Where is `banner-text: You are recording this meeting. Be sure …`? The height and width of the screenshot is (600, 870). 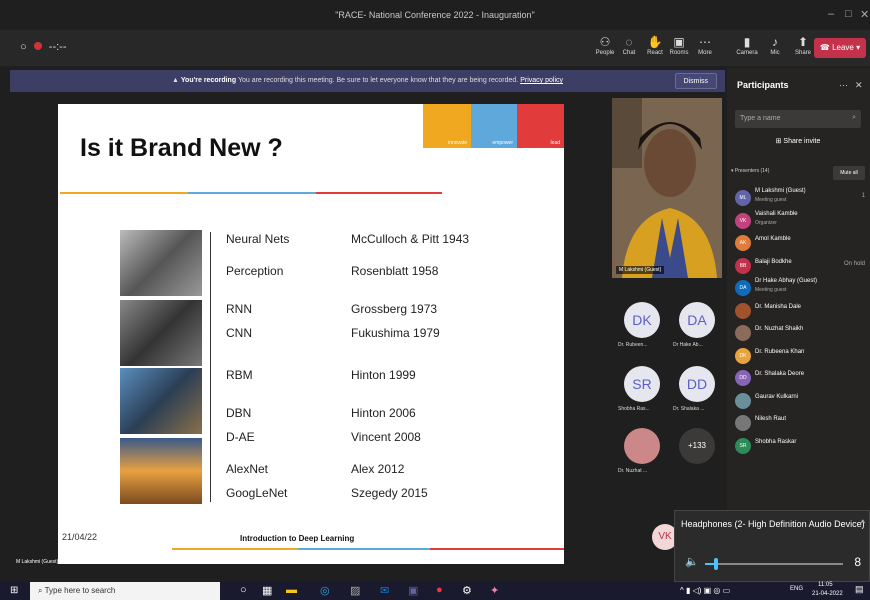
banner-text: You are recording this meeting. Be sure … is located at coordinates (378, 80).